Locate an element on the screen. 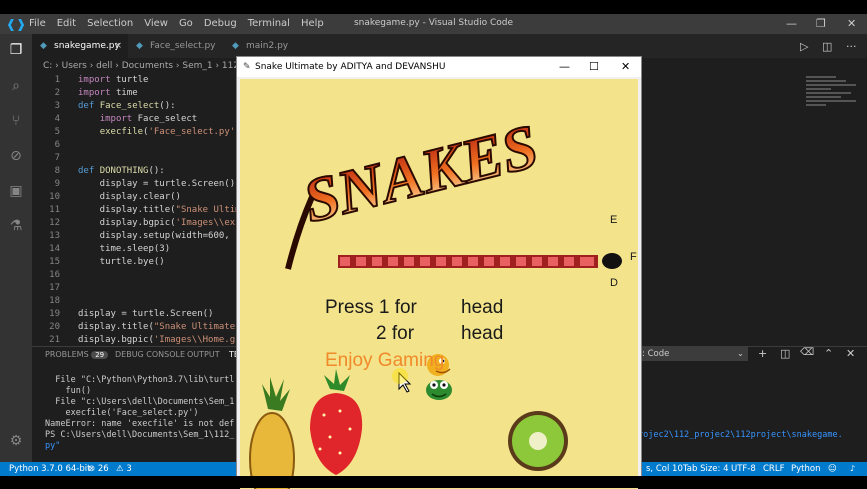 This screenshot has width=867, height=489. code-token: DONOTHING is located at coordinates (124, 171).